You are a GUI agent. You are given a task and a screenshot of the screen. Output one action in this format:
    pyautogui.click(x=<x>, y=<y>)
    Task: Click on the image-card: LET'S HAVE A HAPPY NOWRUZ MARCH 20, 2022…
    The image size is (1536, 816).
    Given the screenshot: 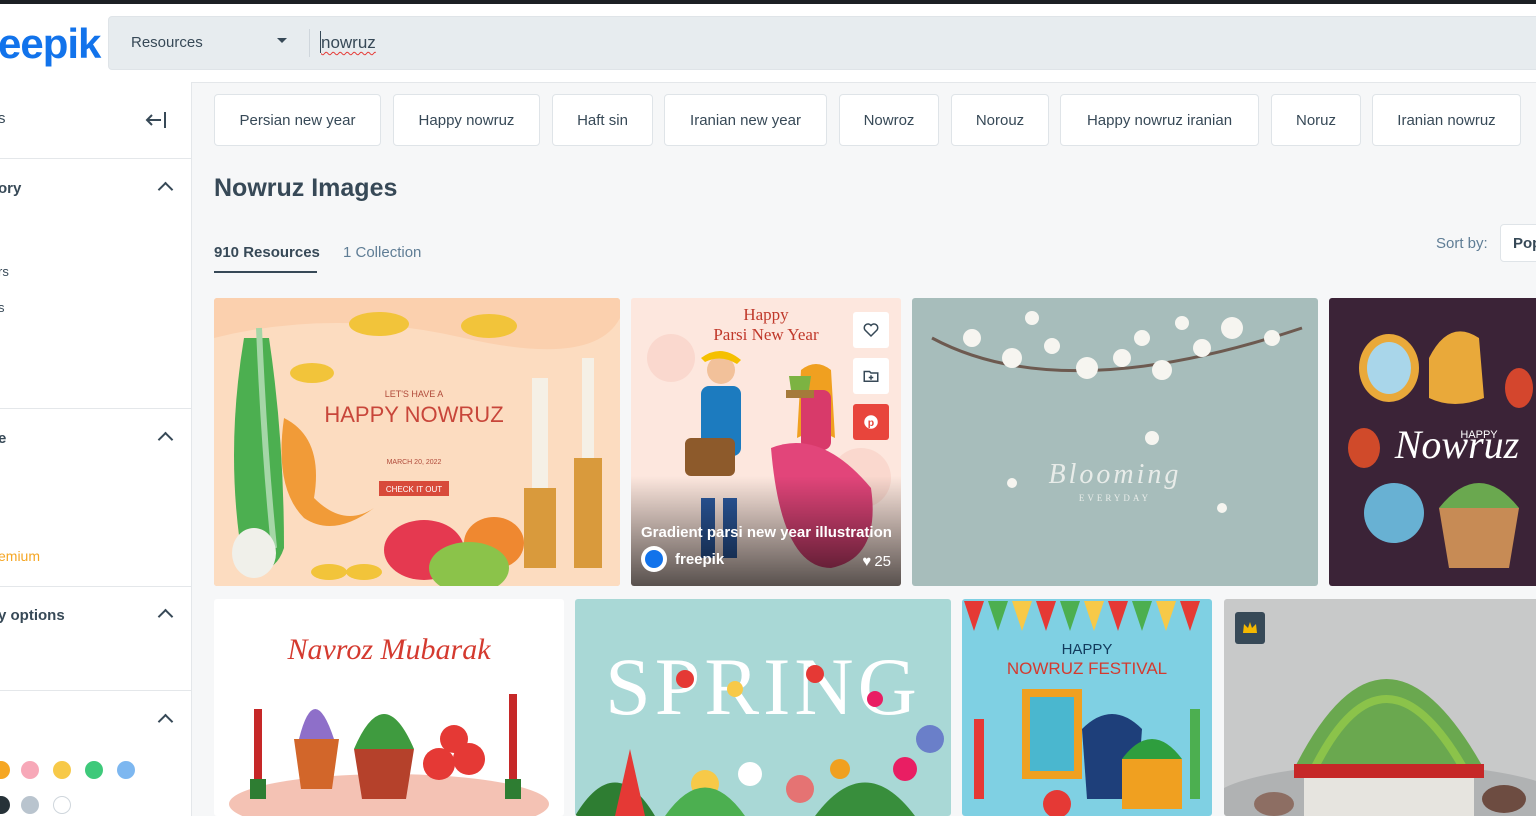 What is the action you would take?
    pyautogui.click(x=417, y=442)
    